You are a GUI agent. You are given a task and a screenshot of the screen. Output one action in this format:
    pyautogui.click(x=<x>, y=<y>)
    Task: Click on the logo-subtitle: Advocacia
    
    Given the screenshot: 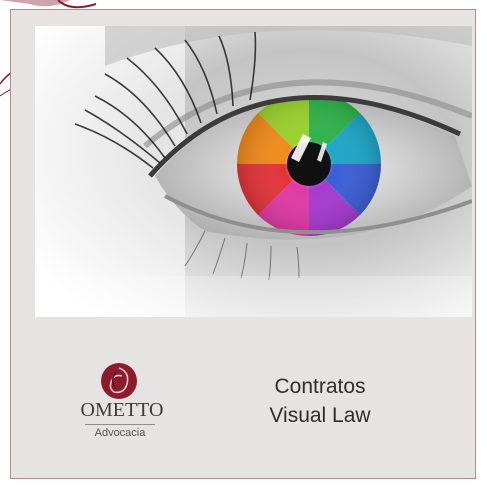 What is the action you would take?
    pyautogui.click(x=120, y=433)
    